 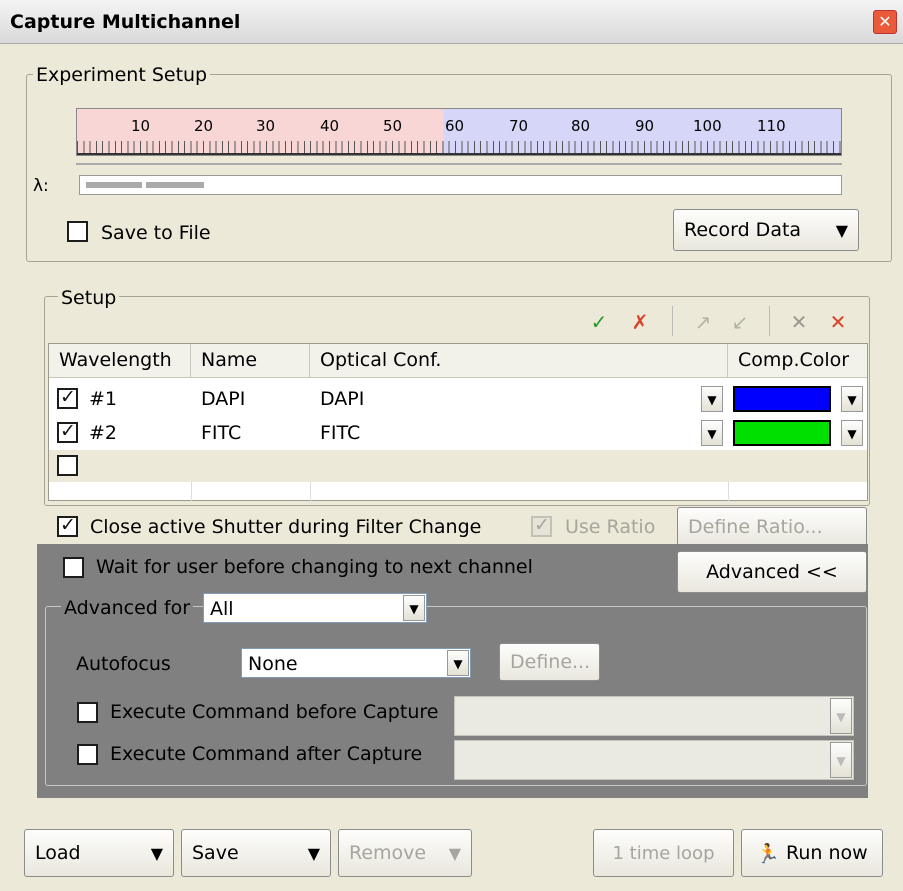 What do you see at coordinates (740, 322) in the screenshot?
I see `move-down-icon: ↙` at bounding box center [740, 322].